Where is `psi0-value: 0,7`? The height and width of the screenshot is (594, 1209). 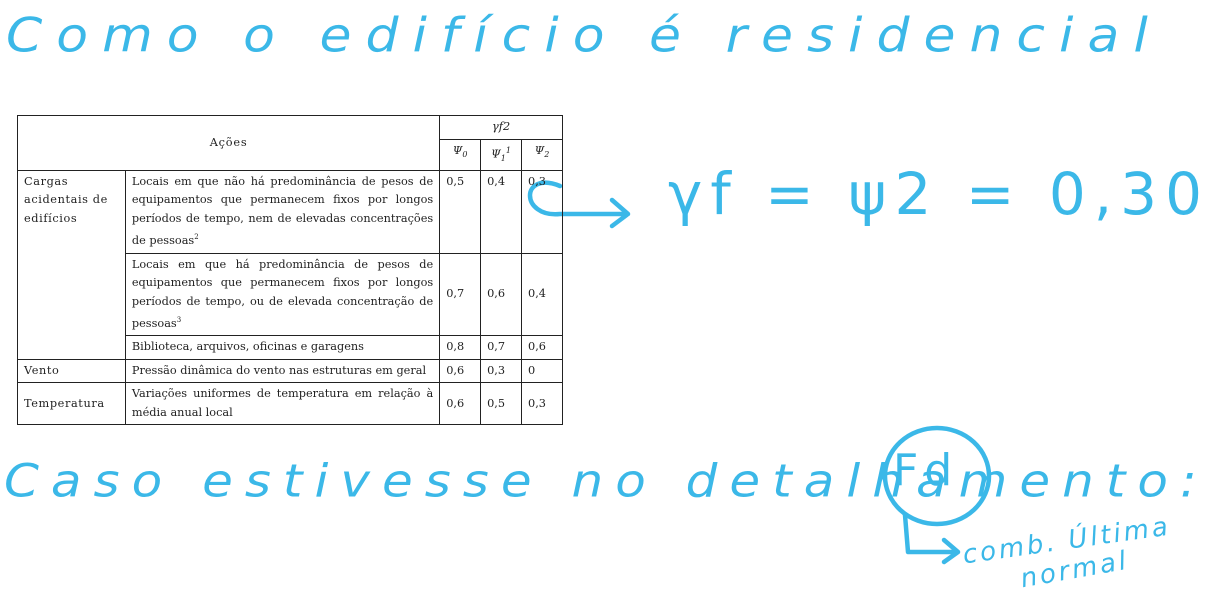
psi0-value: 0,7 is located at coordinates (460, 294).